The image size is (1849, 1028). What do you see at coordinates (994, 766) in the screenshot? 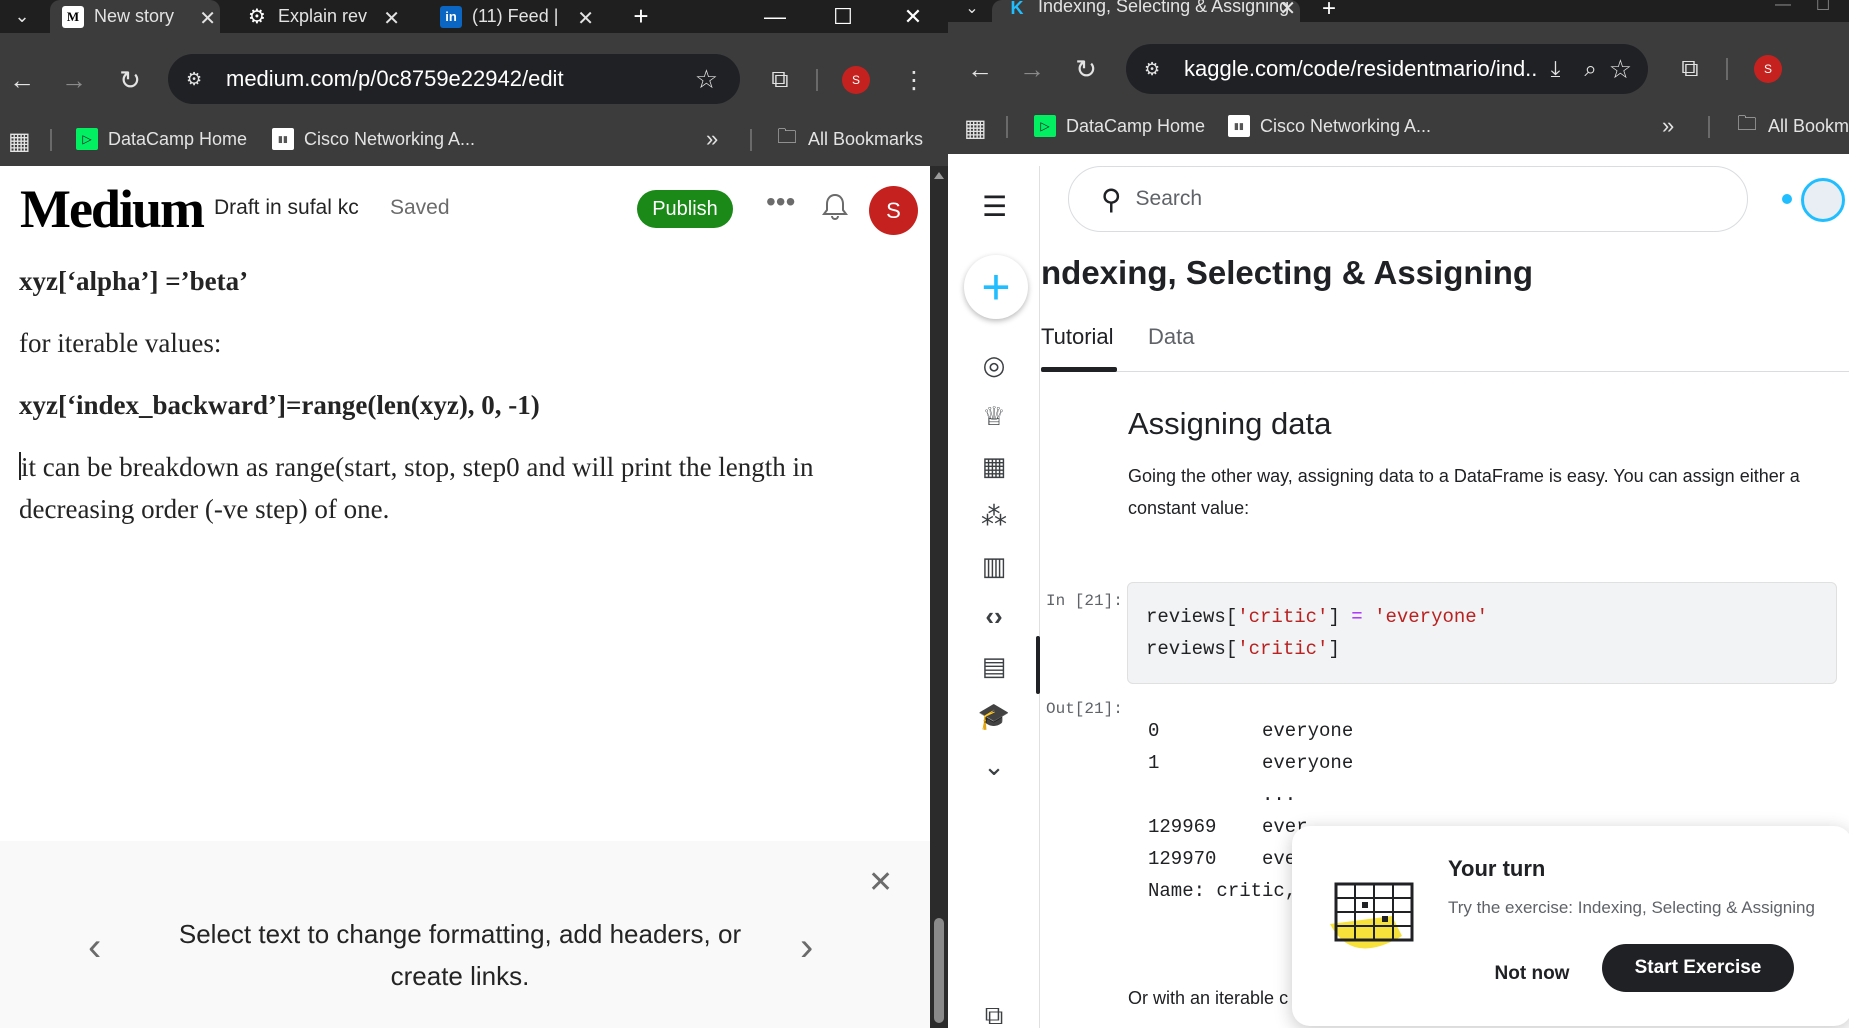
I see `expand-more-icon: ⌄` at bounding box center [994, 766].